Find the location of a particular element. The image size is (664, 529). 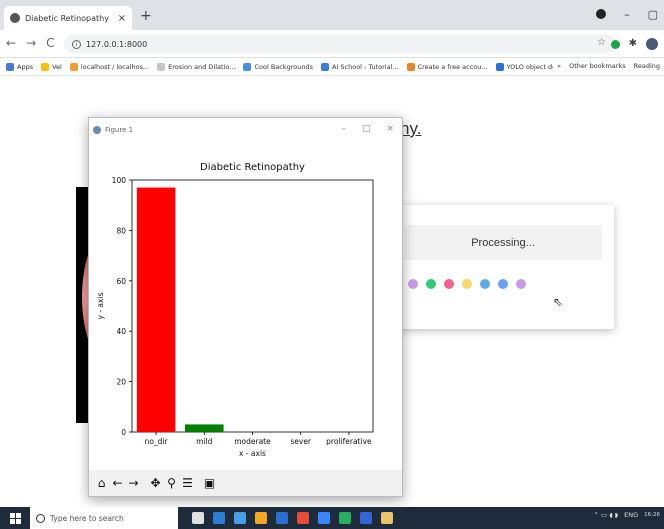

tab-close-icon: × is located at coordinates (122, 18).